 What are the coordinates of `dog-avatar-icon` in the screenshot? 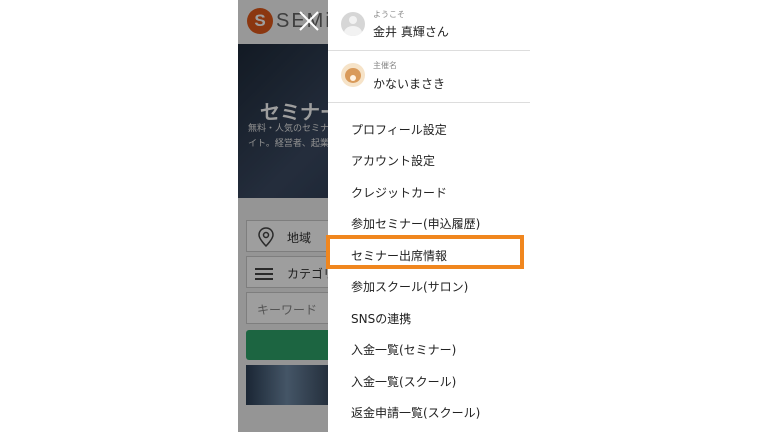 It's located at (353, 75).